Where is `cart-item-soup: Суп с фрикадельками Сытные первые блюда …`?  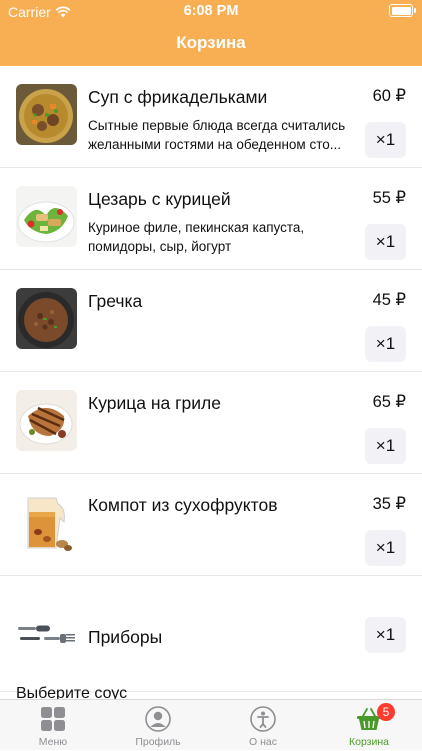 cart-item-soup: Суп с фрикадельками Сытные первые блюда … is located at coordinates (211, 117).